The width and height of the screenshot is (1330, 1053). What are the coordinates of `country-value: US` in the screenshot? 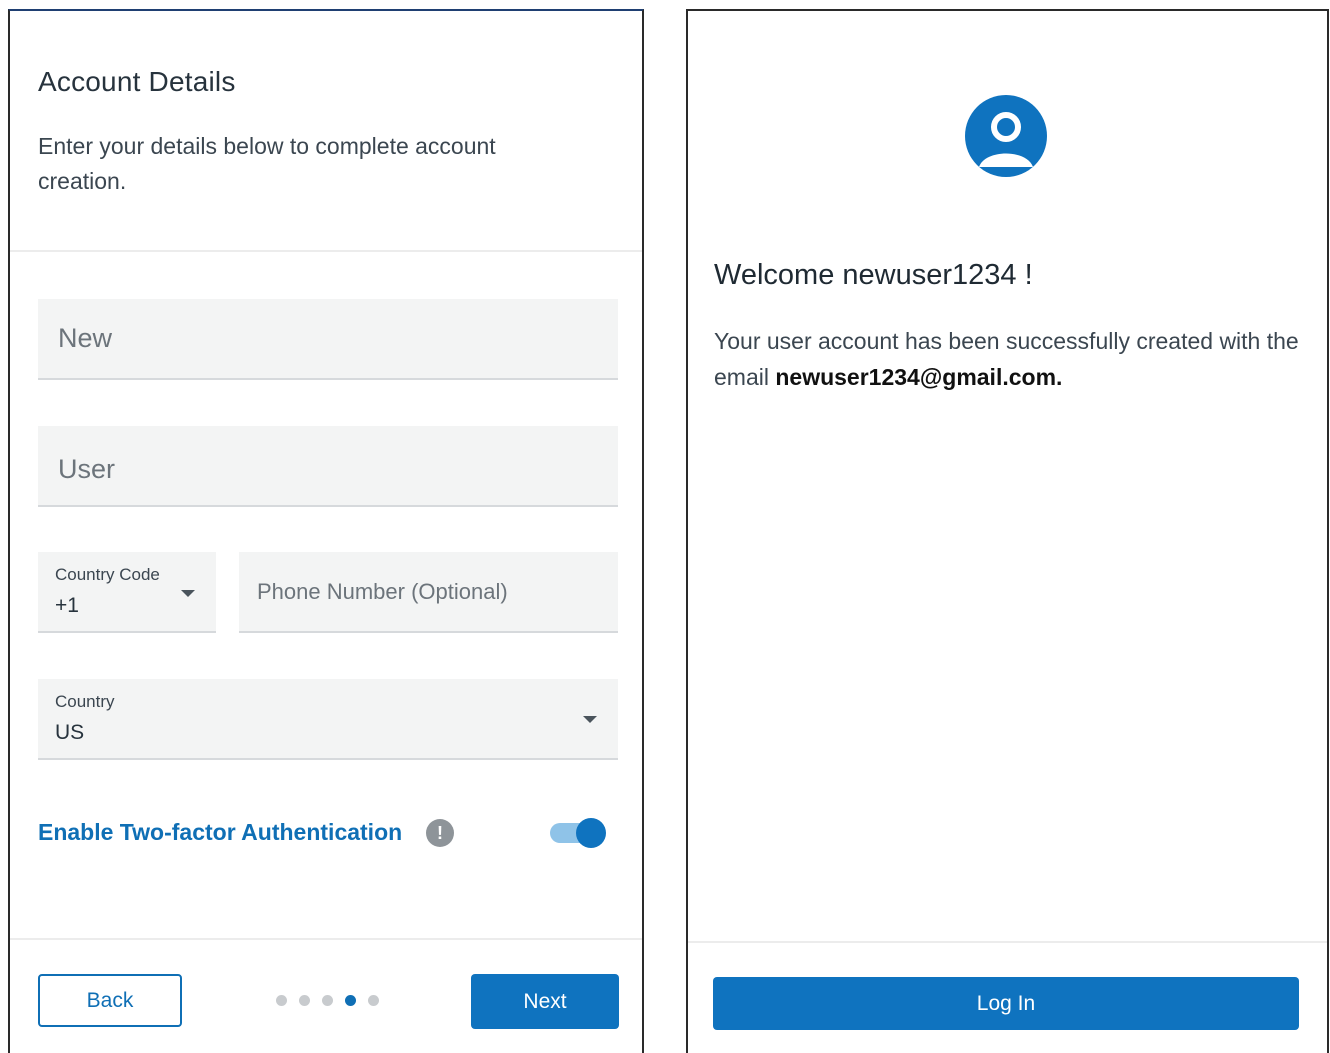 It's located at (70, 732).